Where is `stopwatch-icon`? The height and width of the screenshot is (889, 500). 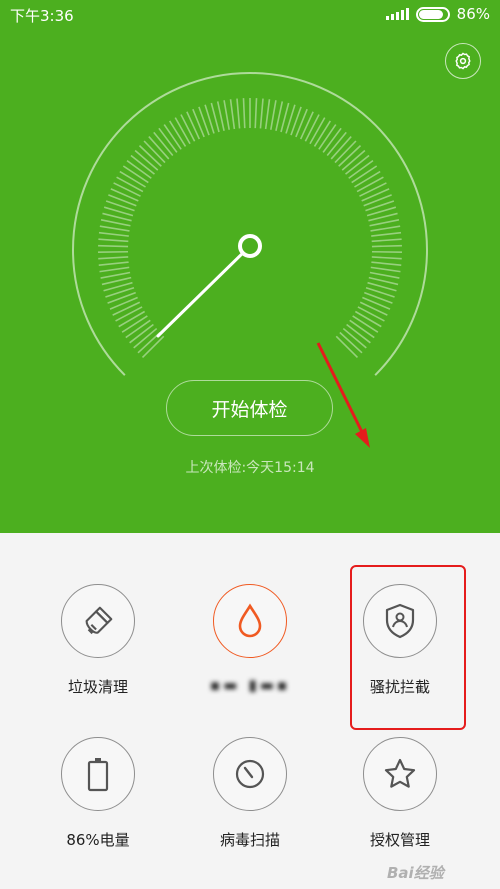 stopwatch-icon is located at coordinates (250, 774).